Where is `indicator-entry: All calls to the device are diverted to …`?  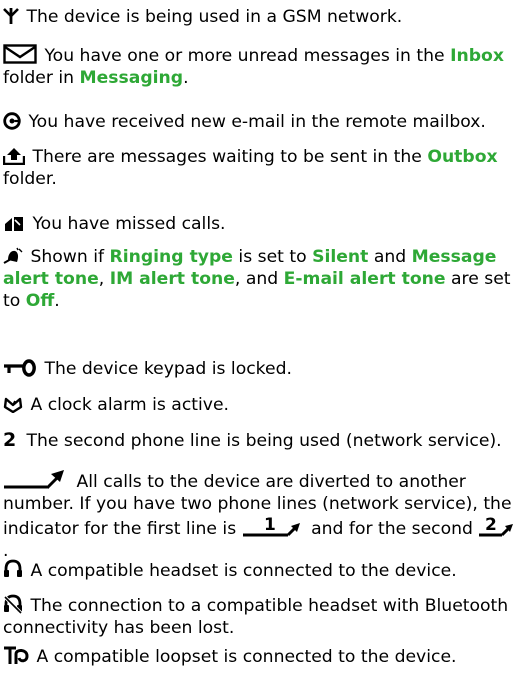
indicator-entry: All calls to the device are diverted to … is located at coordinates (260, 515).